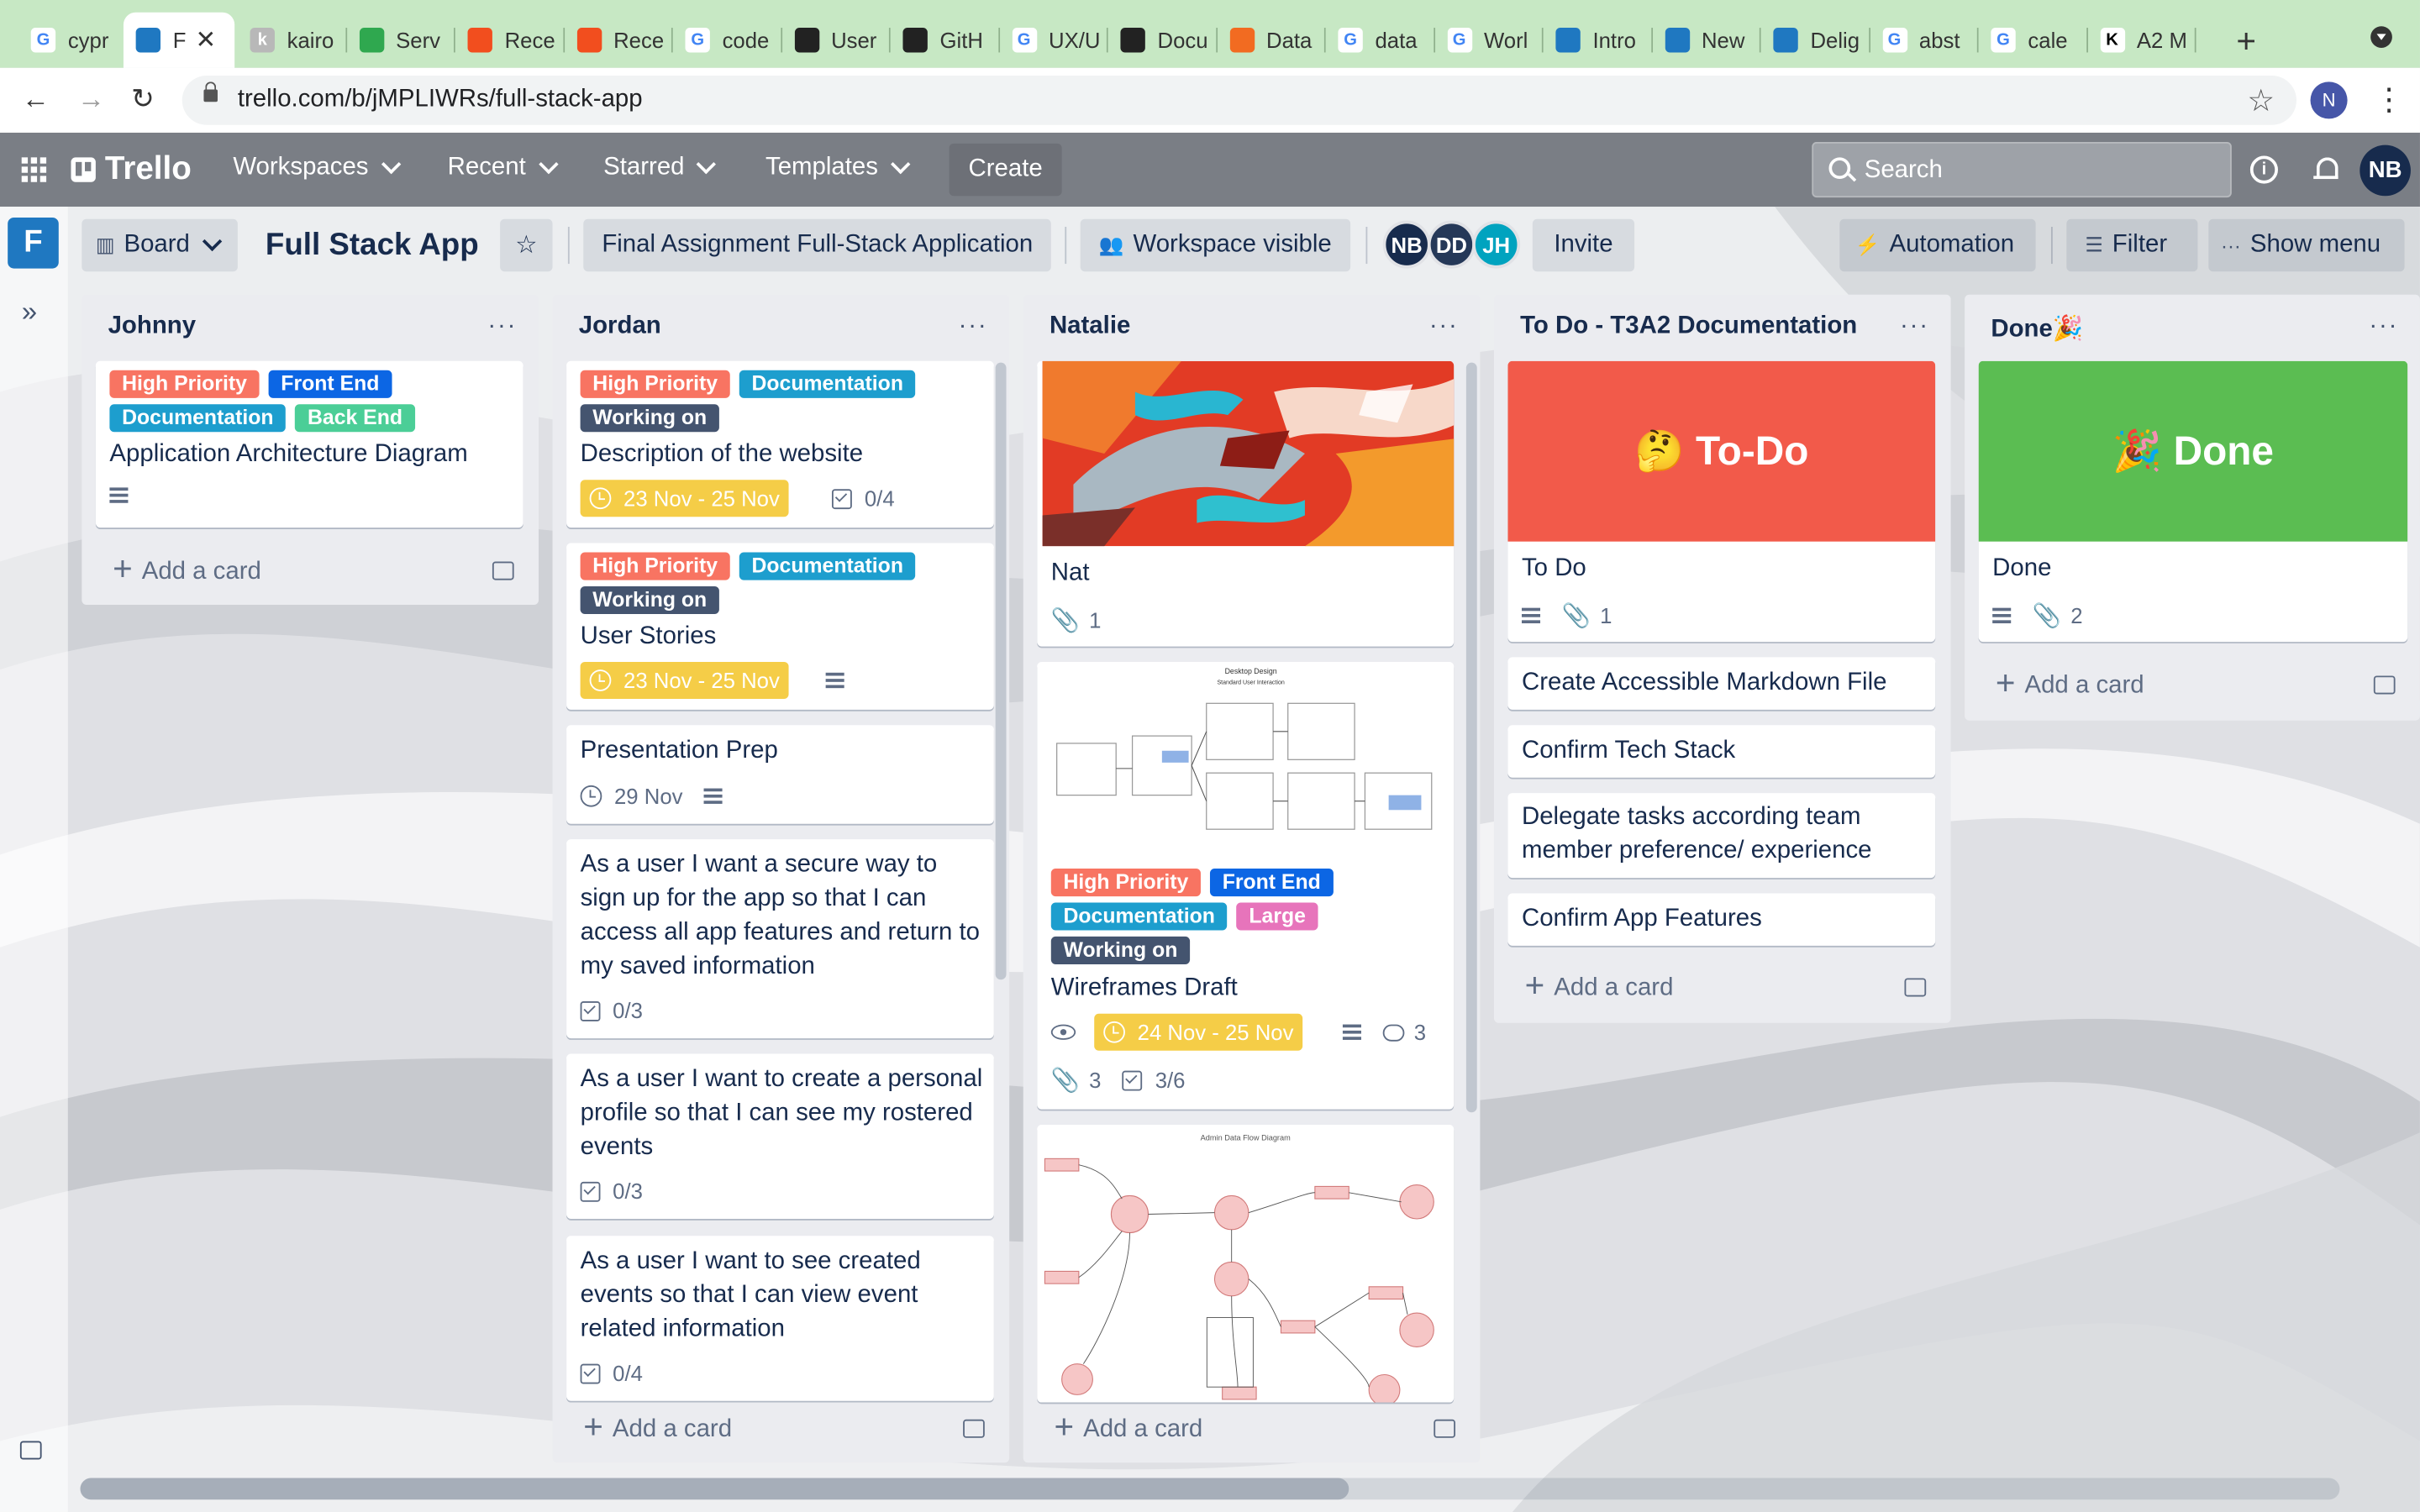 Image resolution: width=2420 pixels, height=1512 pixels. What do you see at coordinates (1815, 40) in the screenshot?
I see `browser-tab: Delig` at bounding box center [1815, 40].